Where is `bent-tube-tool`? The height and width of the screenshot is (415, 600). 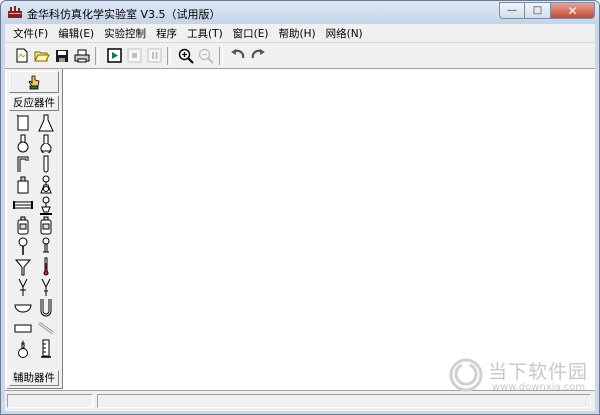 bent-tube-tool is located at coordinates (22, 164).